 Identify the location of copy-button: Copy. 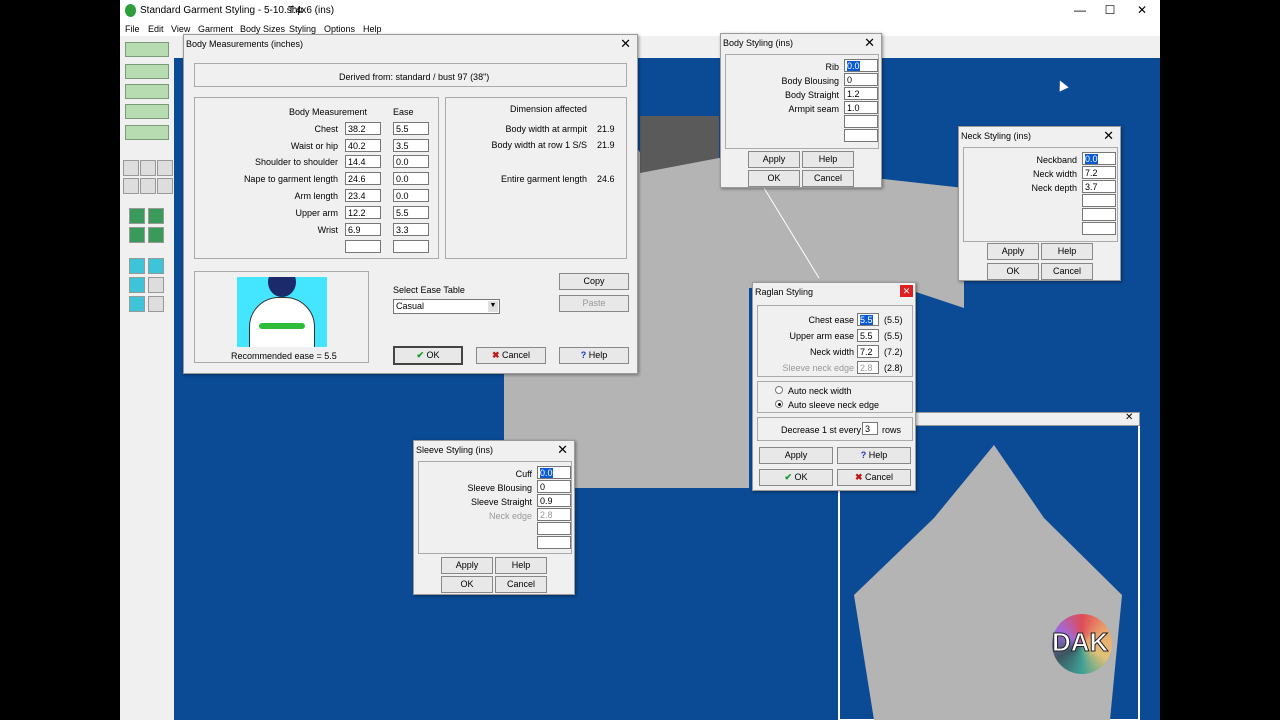
(594, 281).